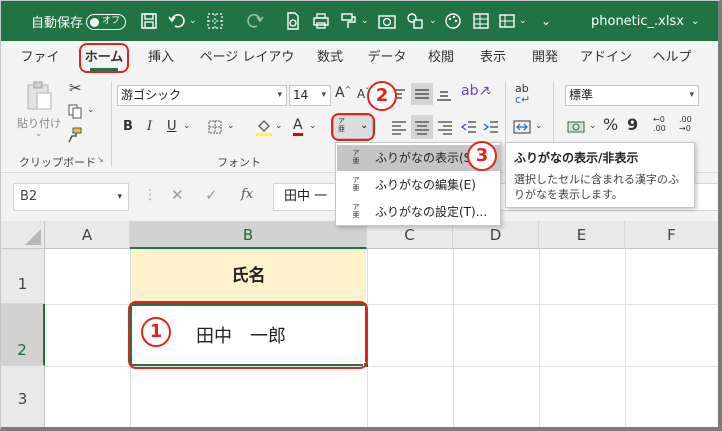  What do you see at coordinates (40, 96) in the screenshot?
I see `paste-icon` at bounding box center [40, 96].